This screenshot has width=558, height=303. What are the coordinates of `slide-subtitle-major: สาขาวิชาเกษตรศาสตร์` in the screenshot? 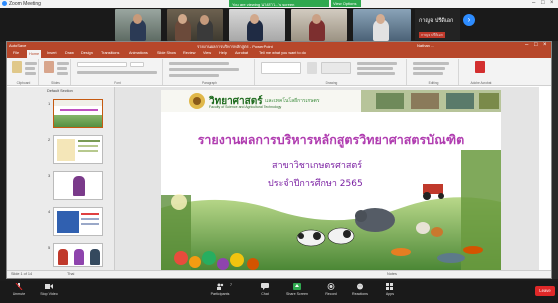 It's located at (317, 166).